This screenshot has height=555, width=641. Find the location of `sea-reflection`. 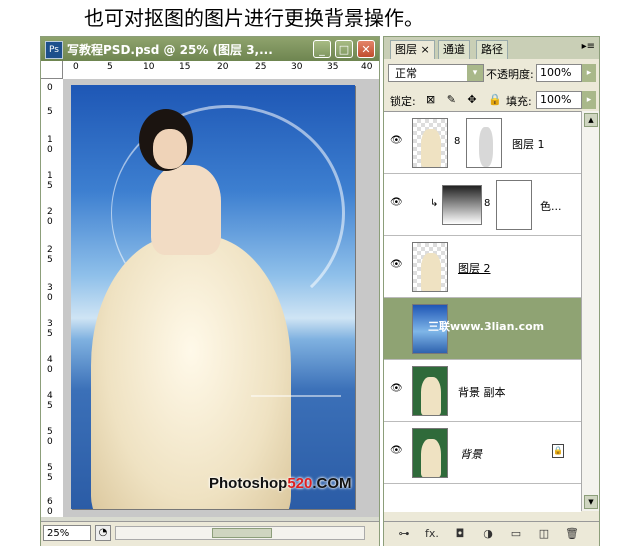

sea-reflection is located at coordinates (296, 396).